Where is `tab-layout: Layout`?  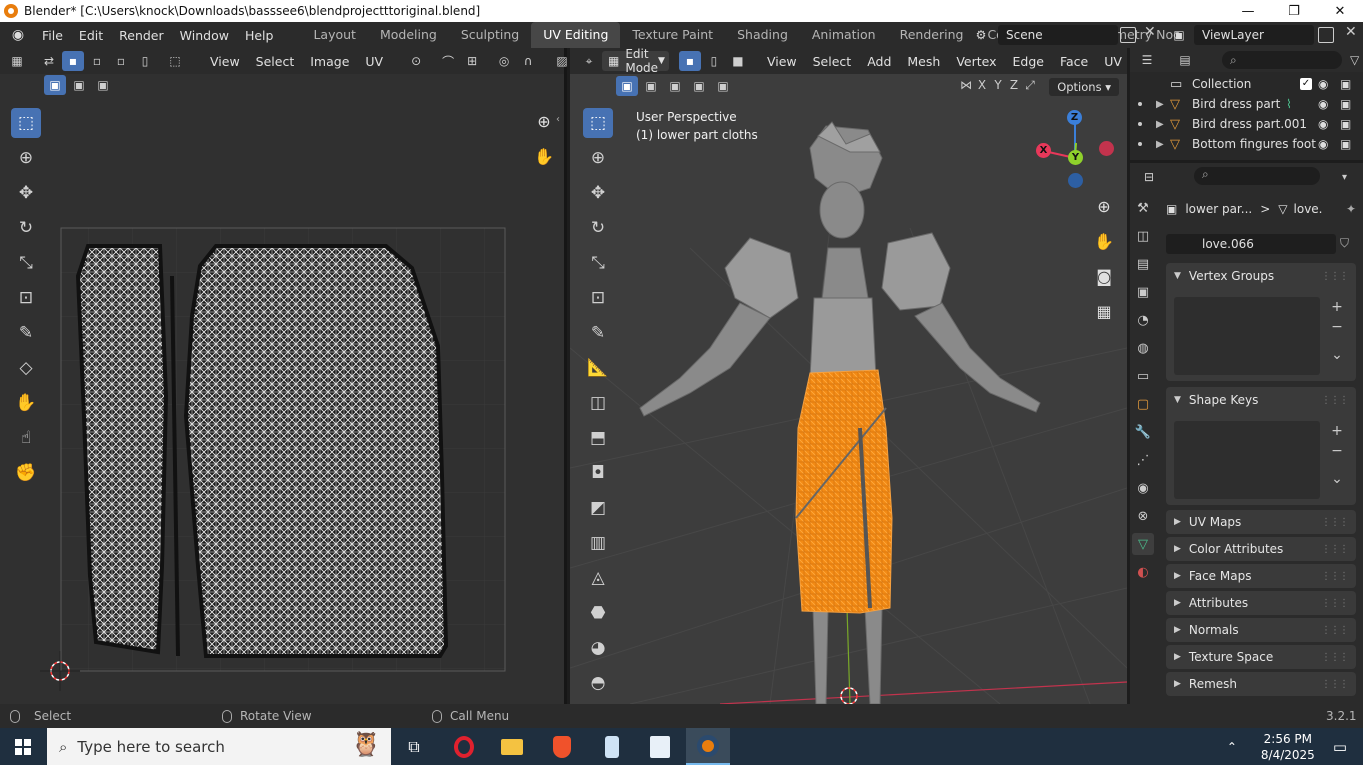 tab-layout: Layout is located at coordinates (334, 35).